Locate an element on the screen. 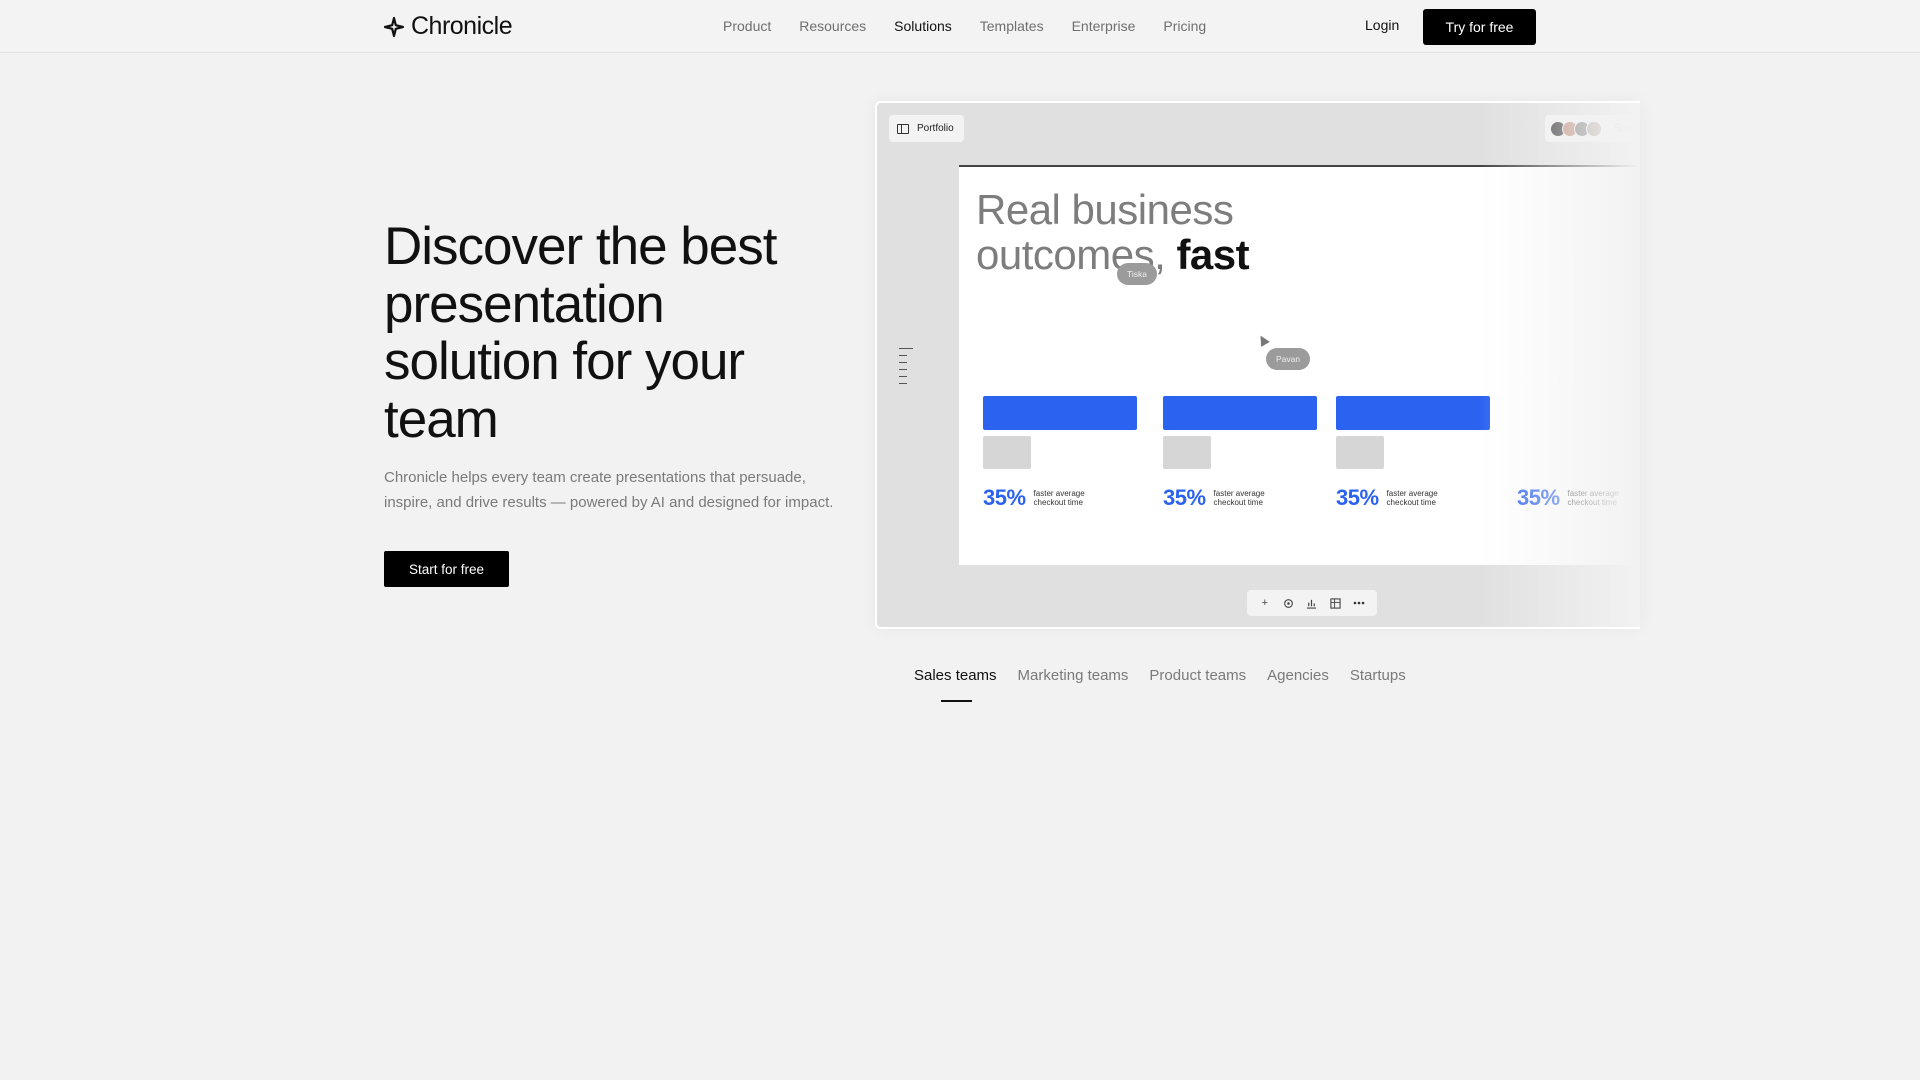 The width and height of the screenshot is (1920, 1080). logo: Chronicle is located at coordinates (448, 26).